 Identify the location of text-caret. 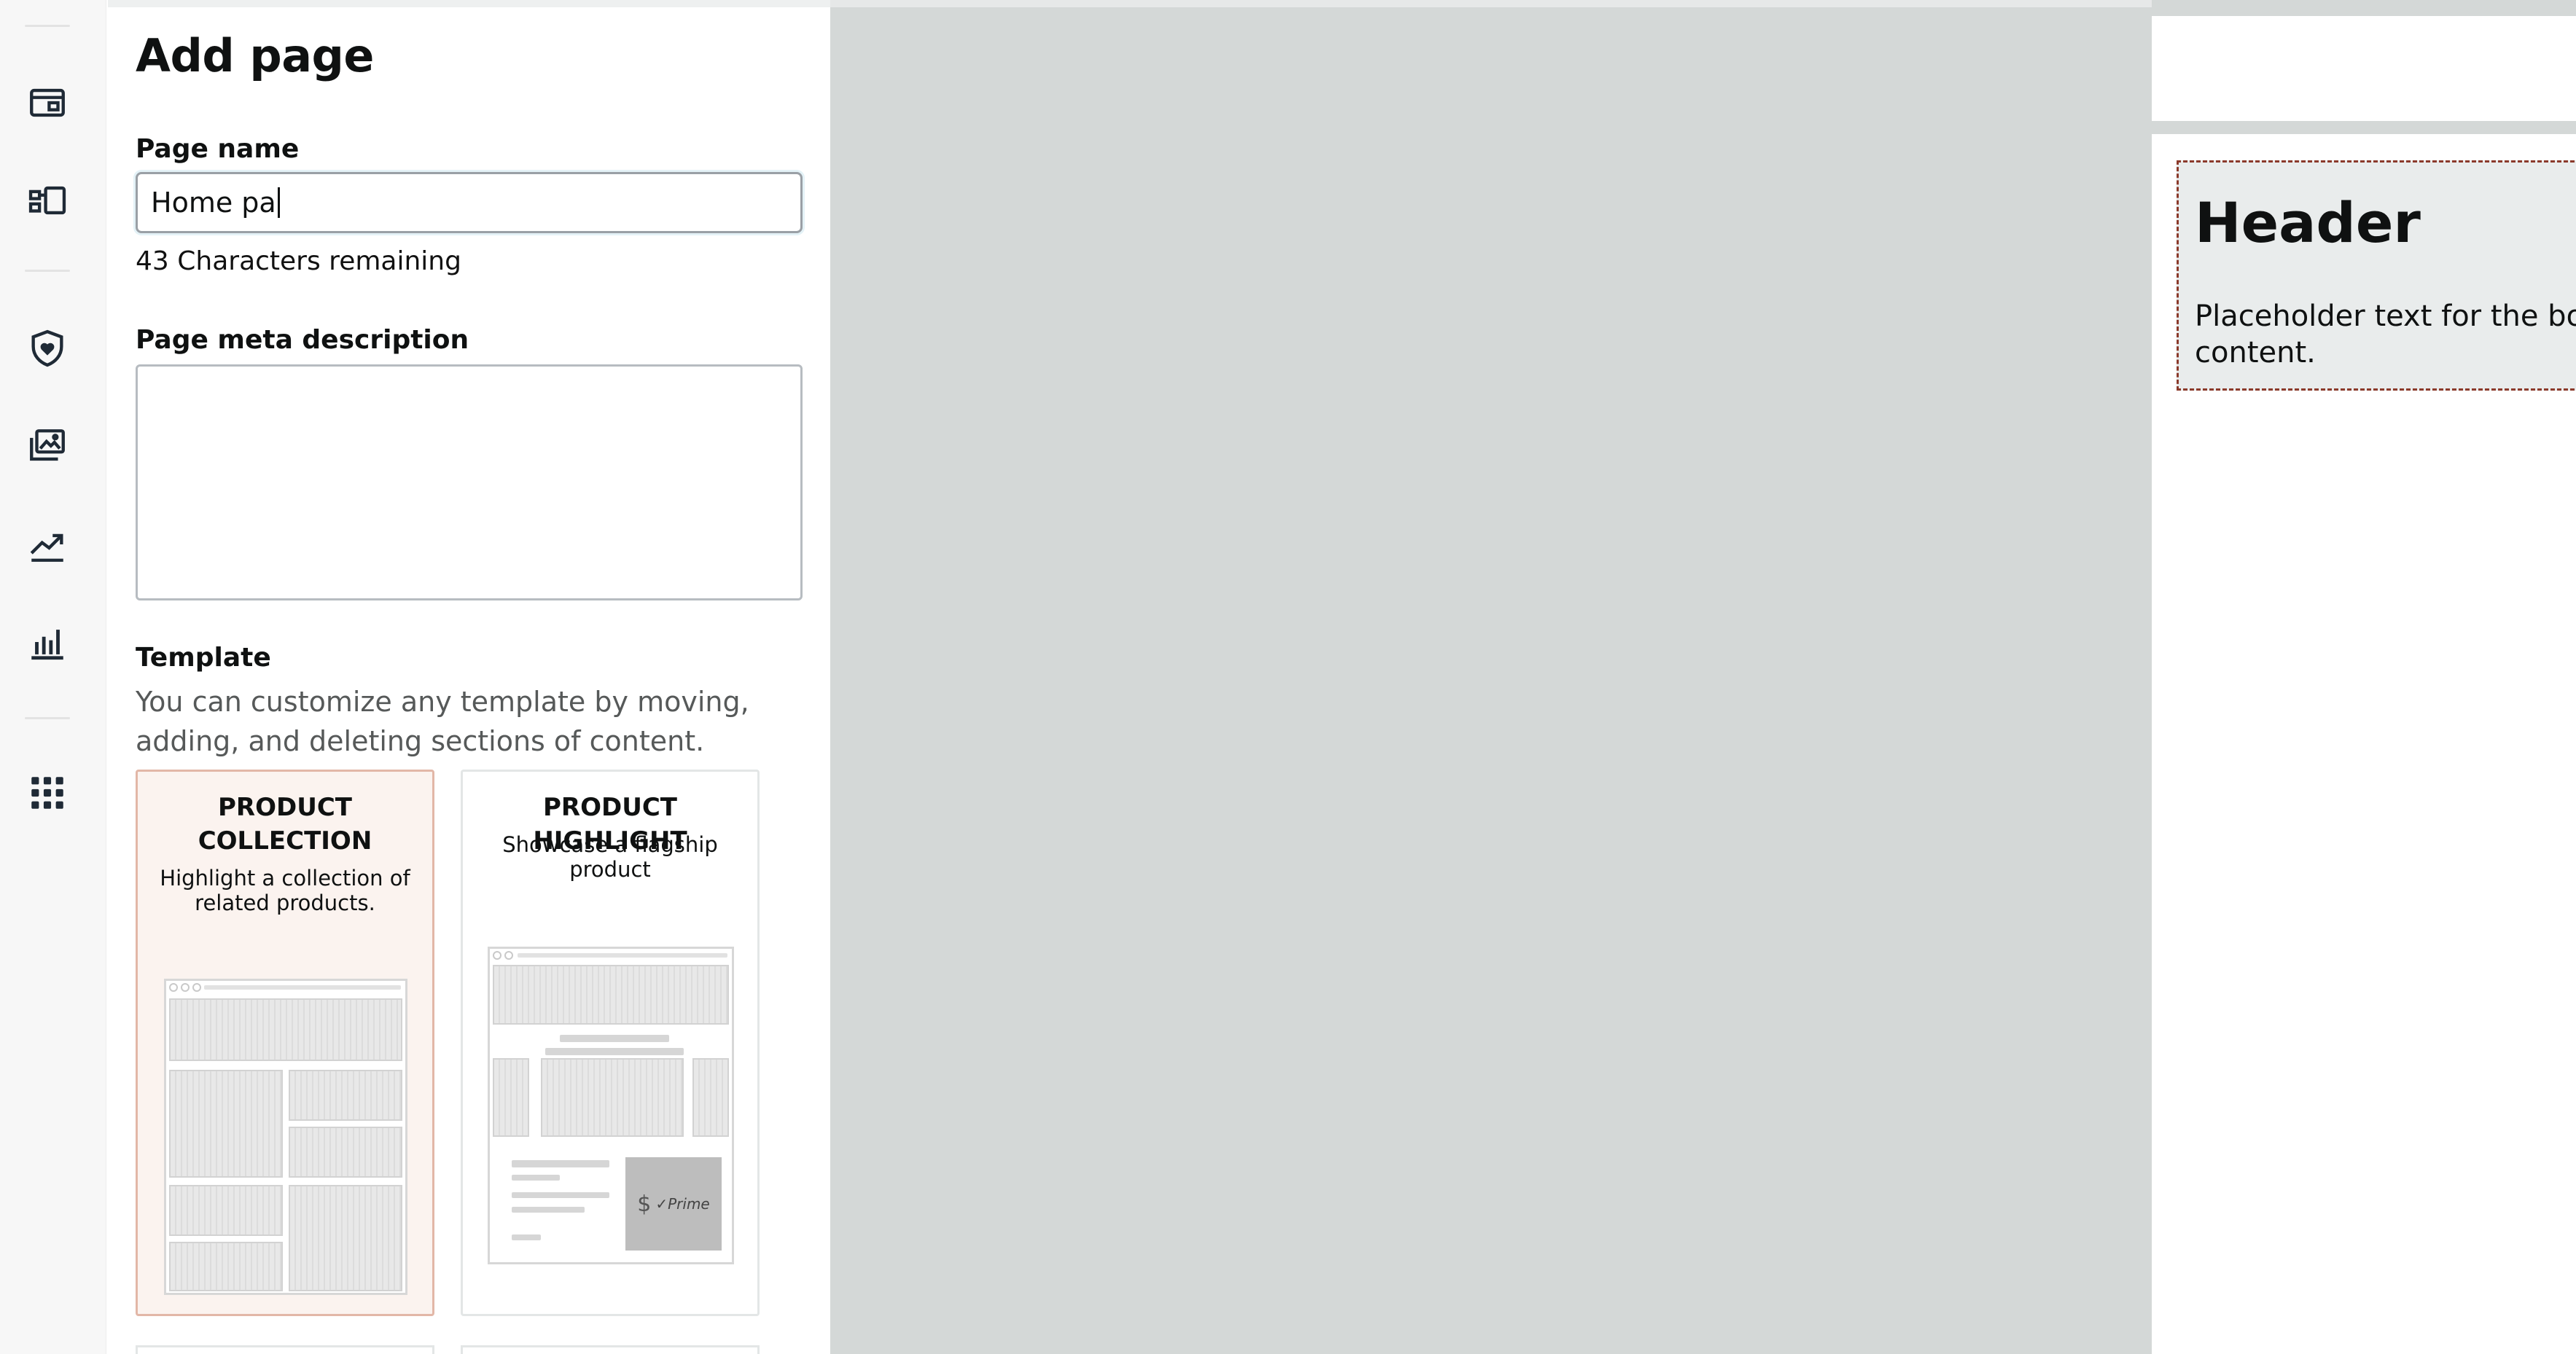
(278, 202).